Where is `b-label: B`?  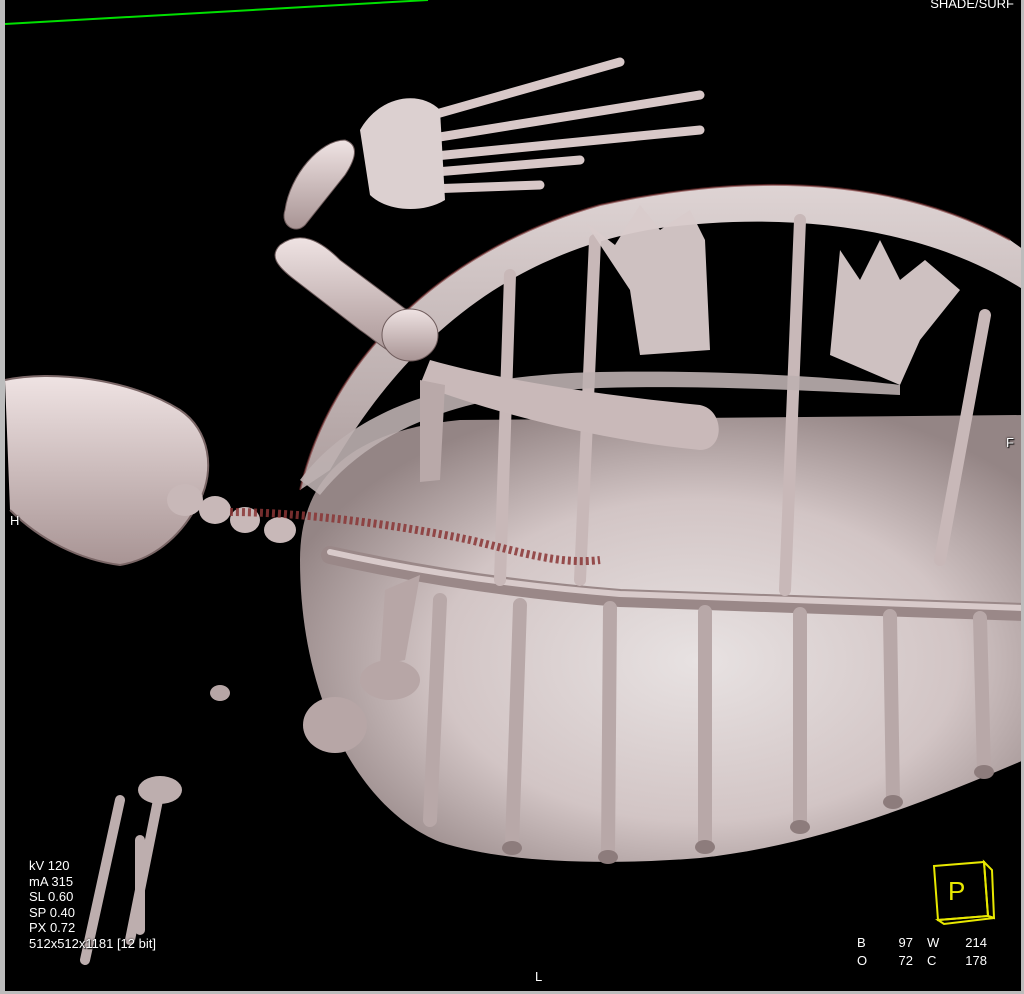 b-label: B is located at coordinates (861, 942).